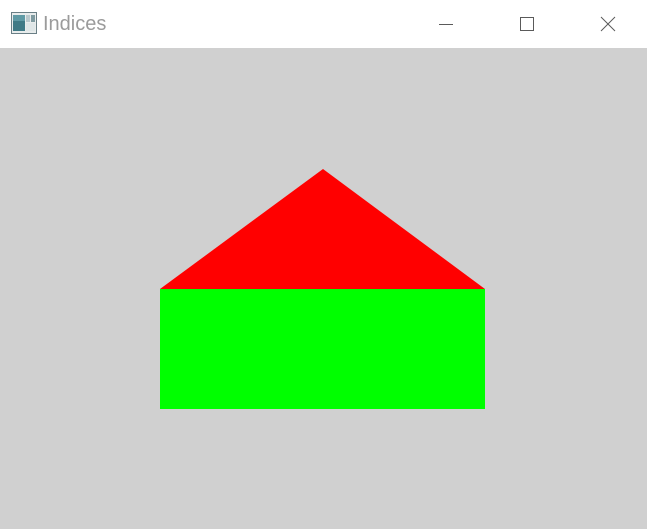  What do you see at coordinates (24, 23) in the screenshot?
I see `app-icon` at bounding box center [24, 23].